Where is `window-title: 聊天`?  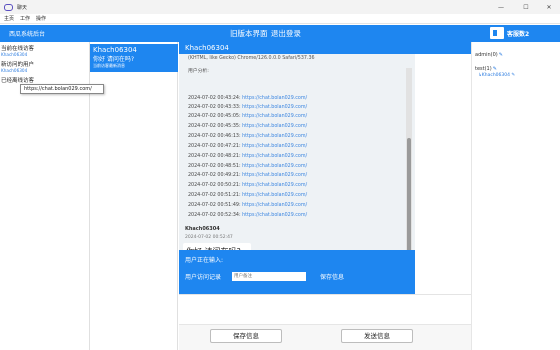 window-title: 聊天 is located at coordinates (22, 7).